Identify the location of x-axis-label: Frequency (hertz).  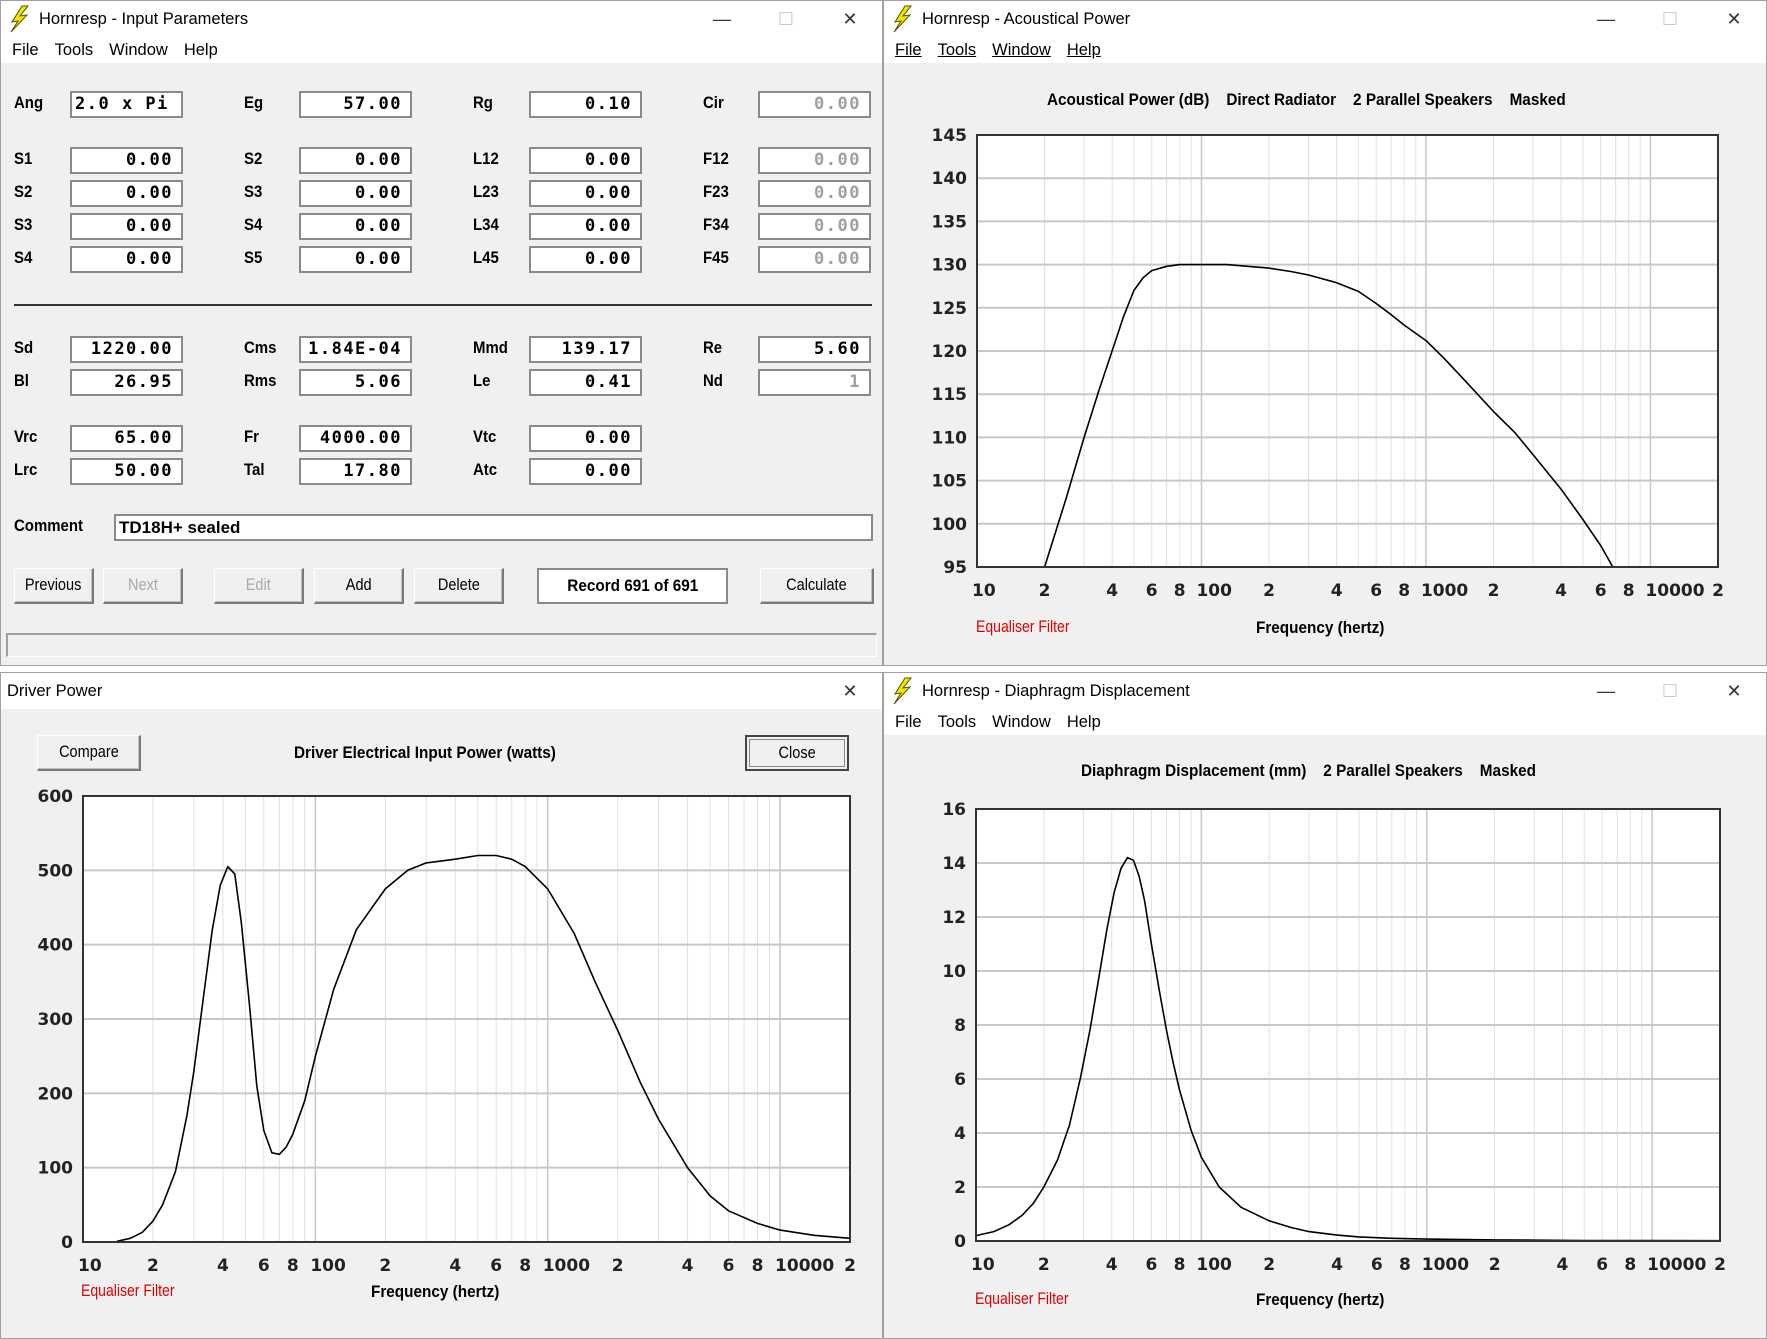
(1320, 627).